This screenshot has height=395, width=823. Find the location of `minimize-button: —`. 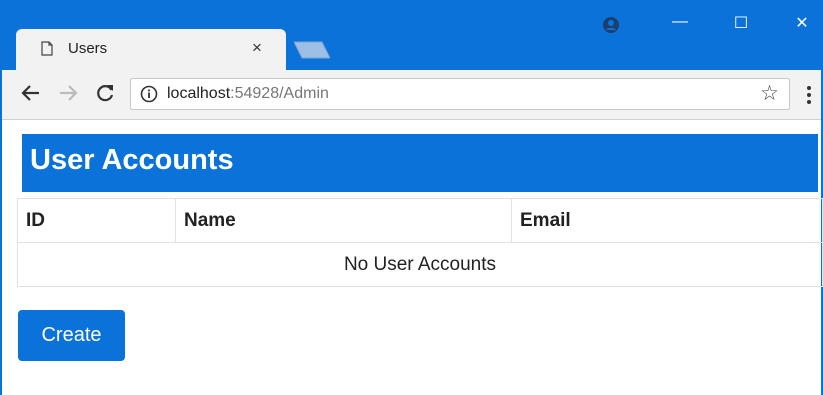

minimize-button: — is located at coordinates (680, 25).